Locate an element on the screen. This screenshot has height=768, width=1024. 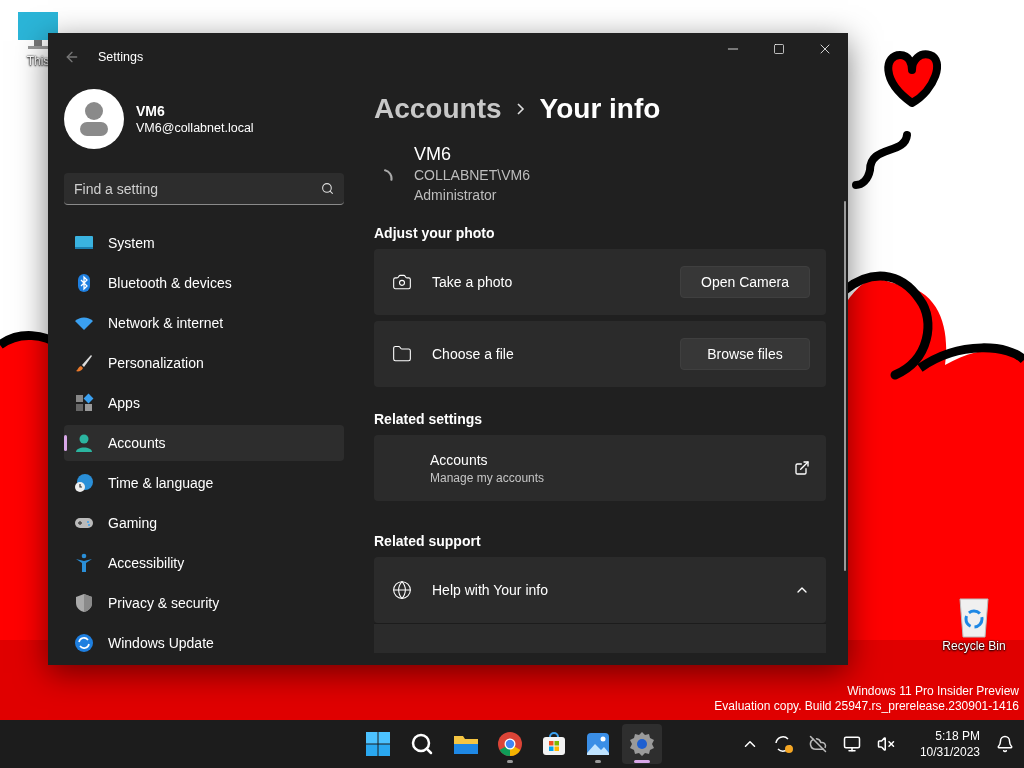
profile-email: VM6@collabnet.local is located at coordinates (195, 128).